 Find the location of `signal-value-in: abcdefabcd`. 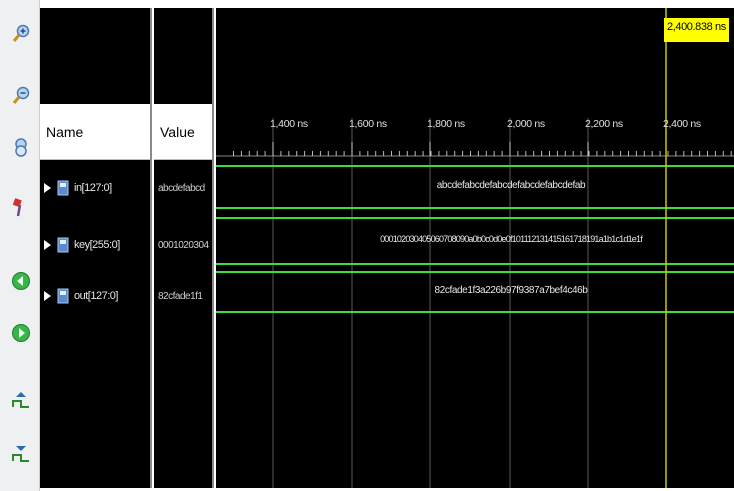

signal-value-in: abcdefabcd is located at coordinates (183, 188).